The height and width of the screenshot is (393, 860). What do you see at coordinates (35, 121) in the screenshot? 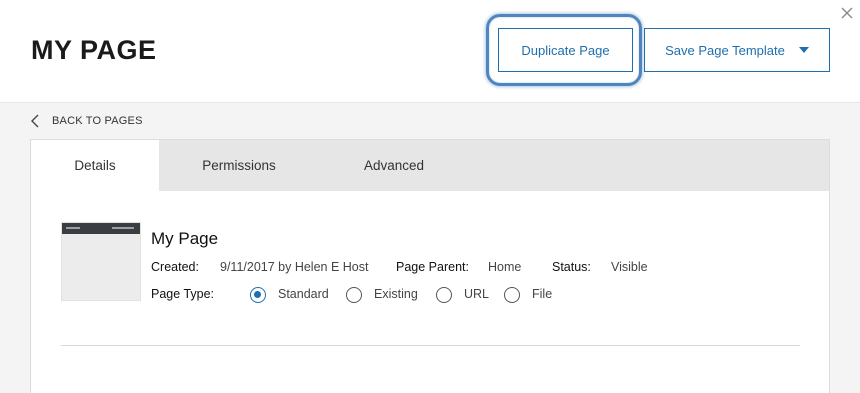
I see `chevron-left-icon` at bounding box center [35, 121].